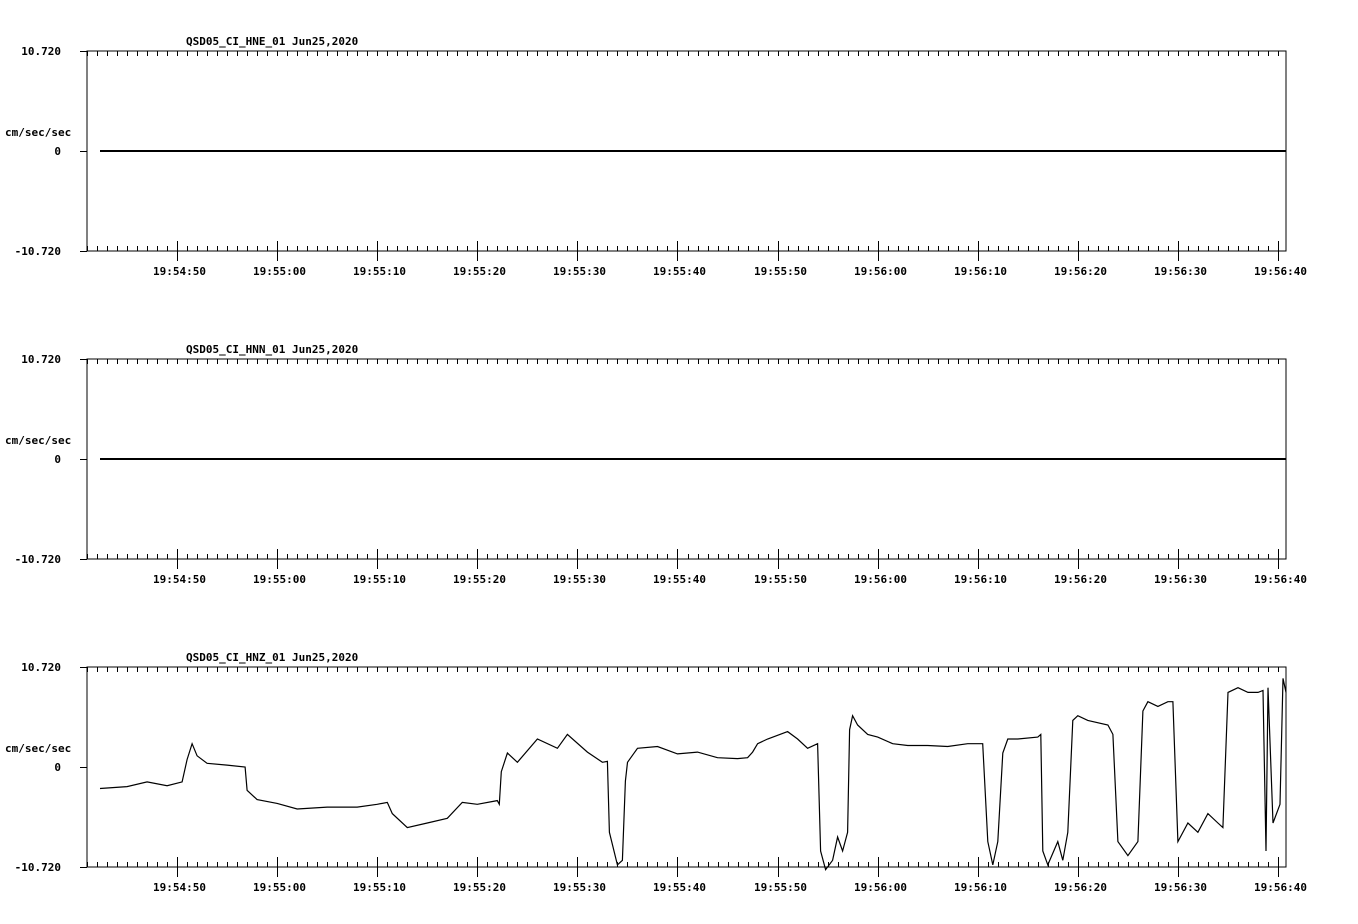 The image size is (1358, 924). I want to click on panel-title: QSD05_CI_HNZ_01 Jun25,2020, so click(272, 657).